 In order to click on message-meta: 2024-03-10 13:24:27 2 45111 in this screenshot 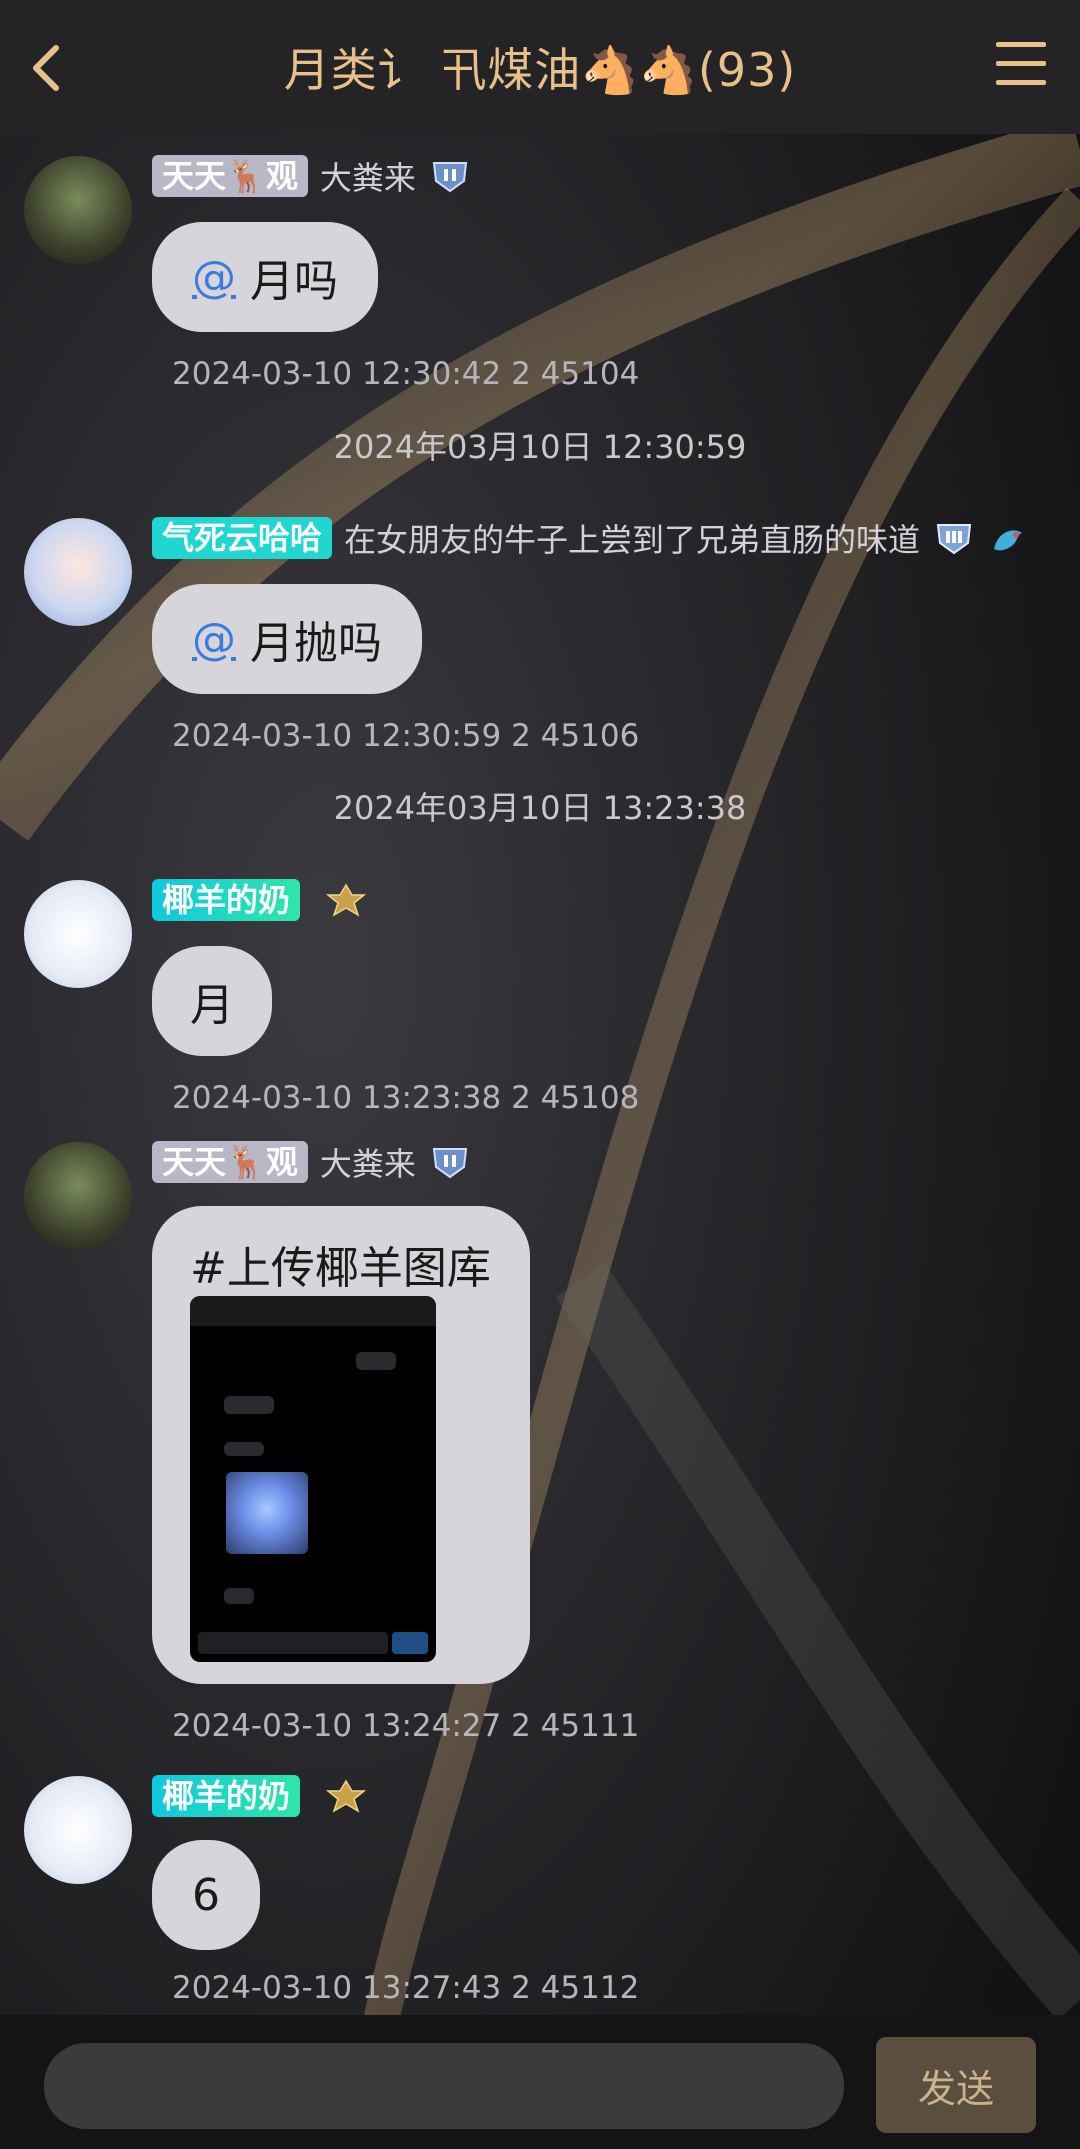, I will do `click(406, 1726)`.